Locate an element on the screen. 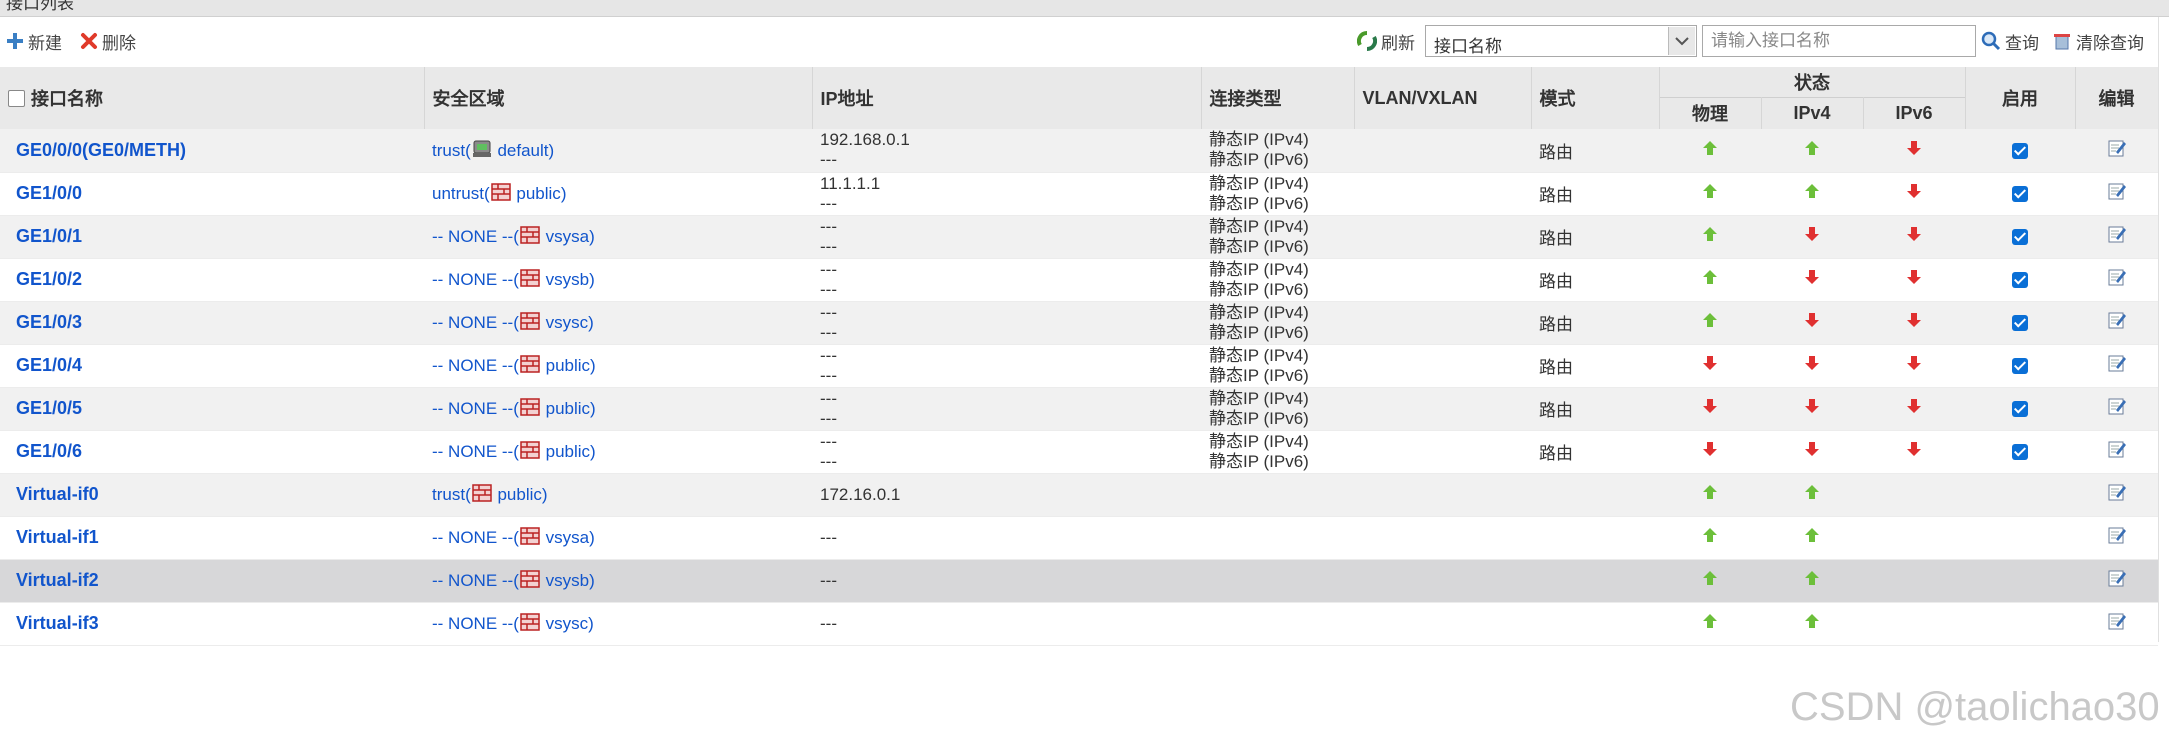 The image size is (2169, 746). table-row: Virtual-if1 -- NONE --( vsysa) --- is located at coordinates (1079, 538).